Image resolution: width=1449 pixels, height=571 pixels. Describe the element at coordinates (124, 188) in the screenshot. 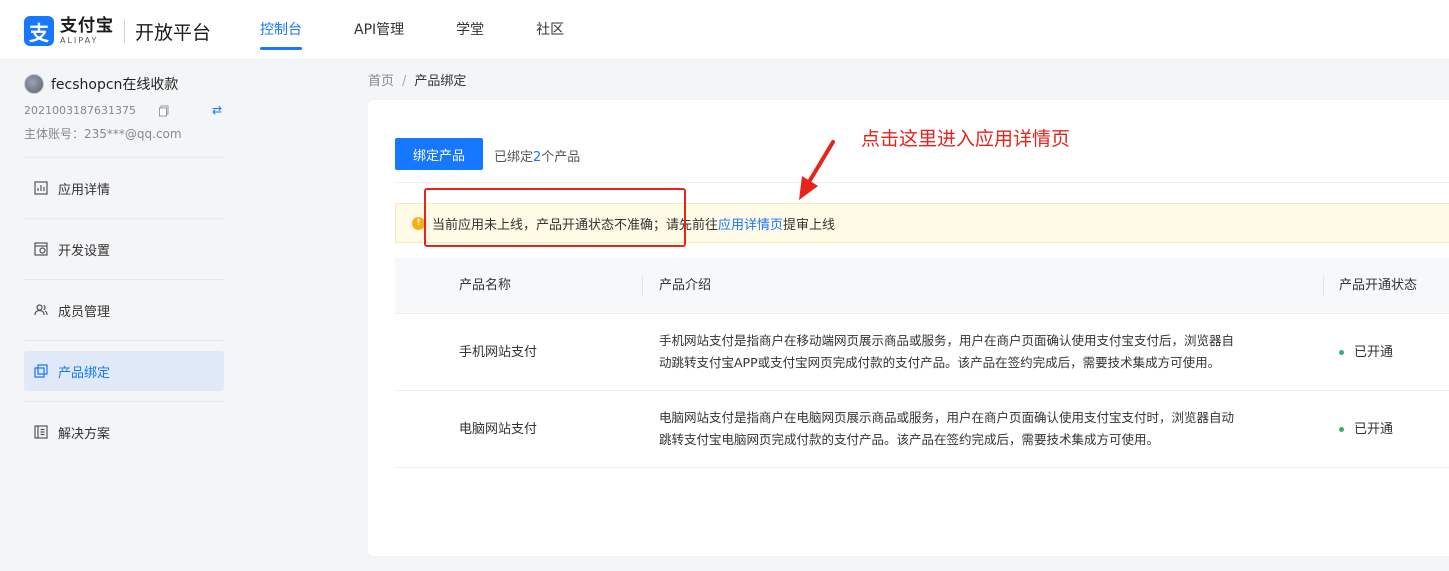

I see `sidebar-item-app-detail: 应用详情` at that location.